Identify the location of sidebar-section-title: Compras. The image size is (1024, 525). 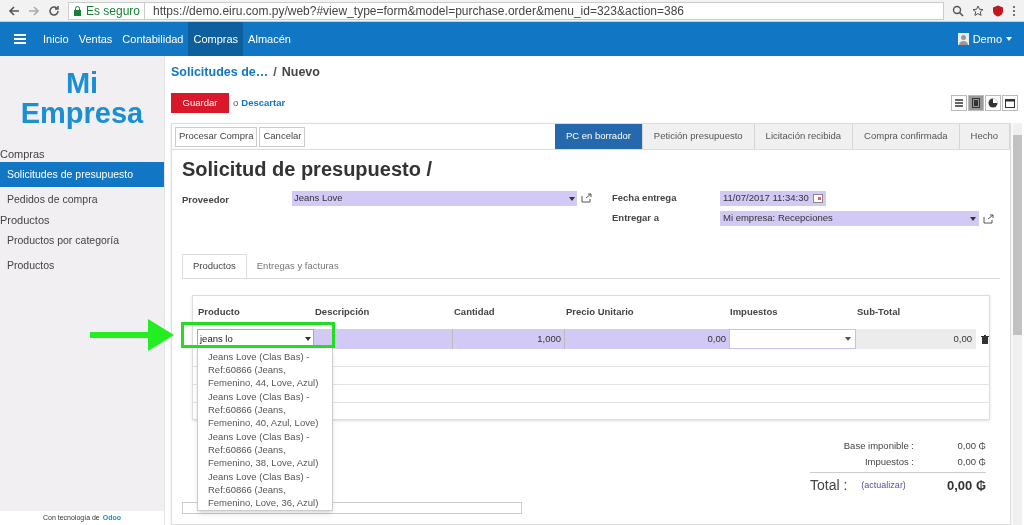
(23, 154).